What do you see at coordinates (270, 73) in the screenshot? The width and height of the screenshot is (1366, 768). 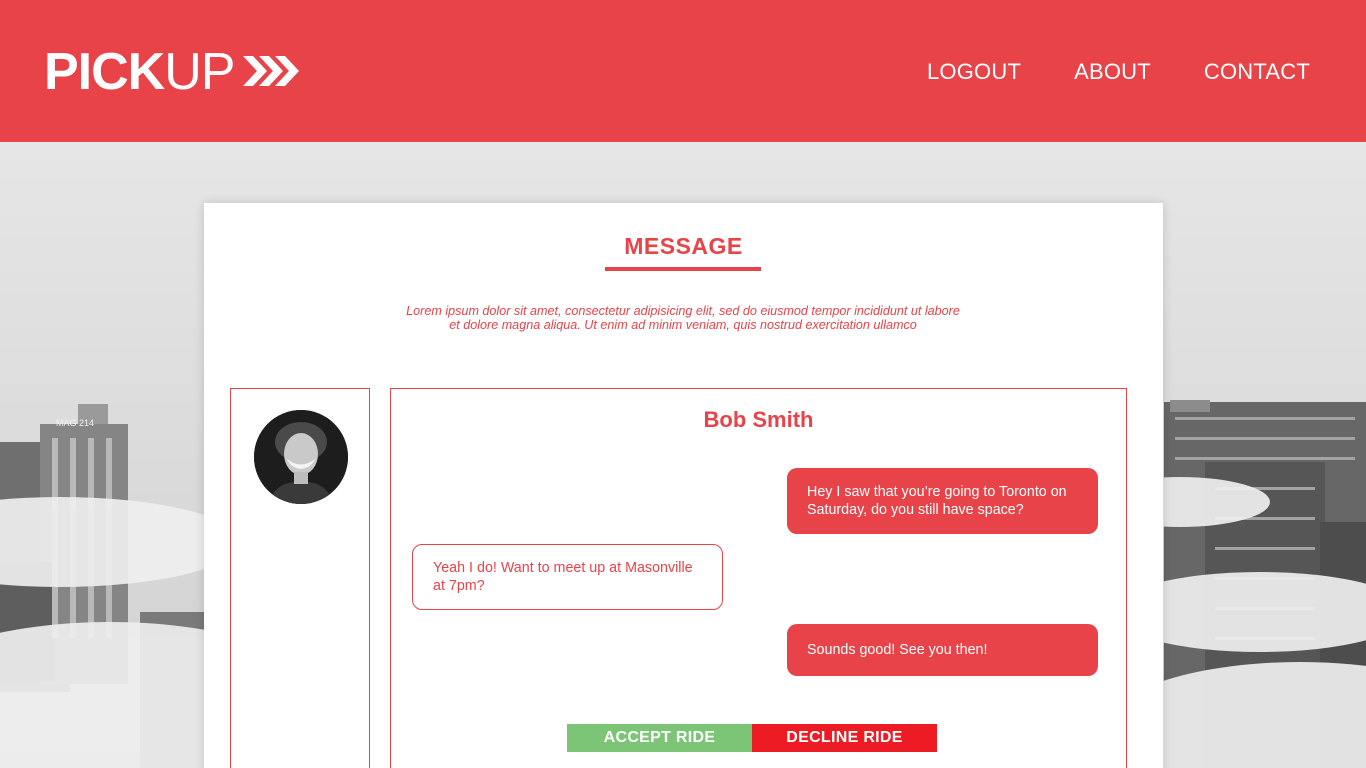 I see `triple-chevron-right-icon` at bounding box center [270, 73].